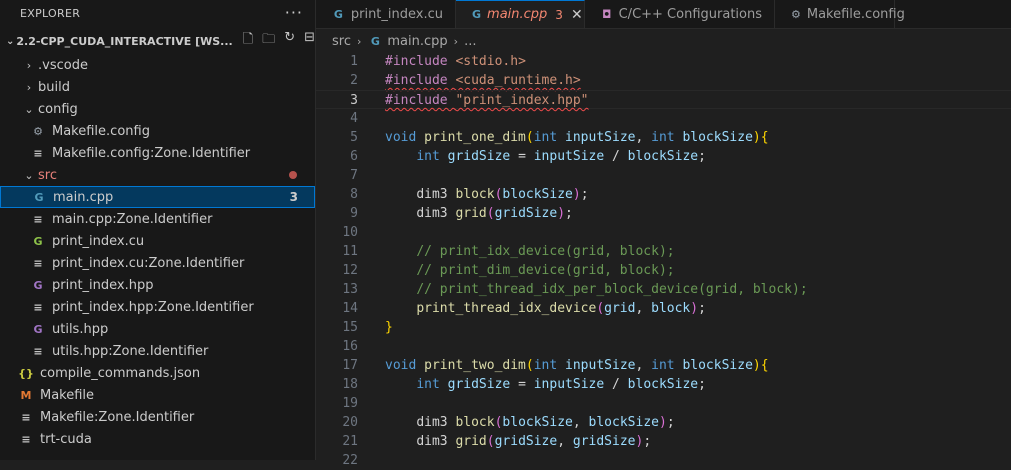 The width and height of the screenshot is (1011, 470). What do you see at coordinates (663, 346) in the screenshot?
I see `code-line: 16` at bounding box center [663, 346].